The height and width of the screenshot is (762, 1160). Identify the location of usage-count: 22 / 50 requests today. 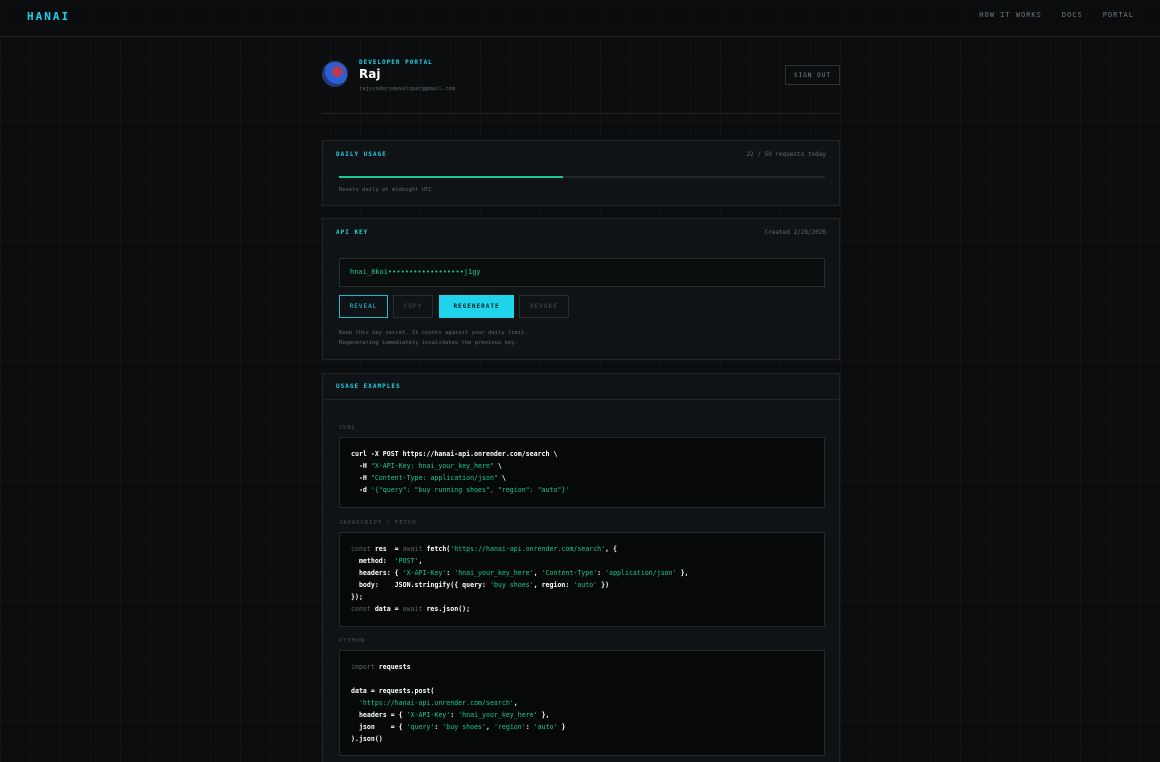
(786, 154).